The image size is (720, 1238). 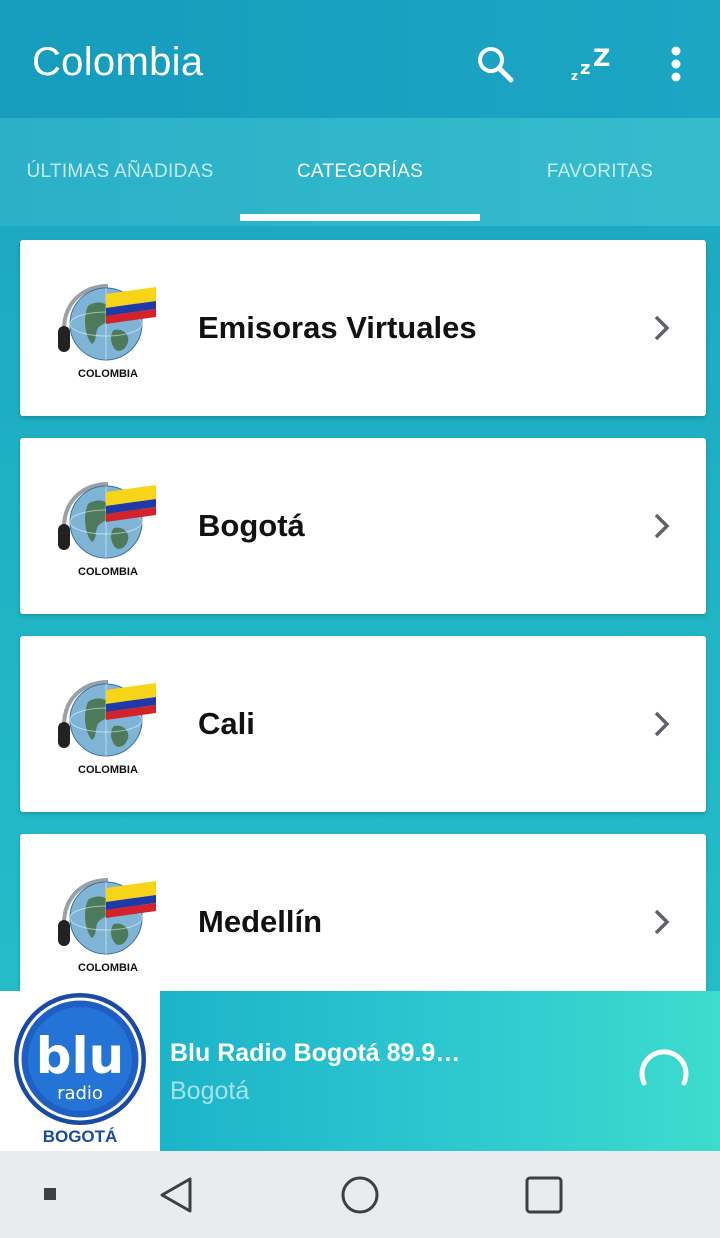 What do you see at coordinates (337, 327) in the screenshot?
I see `category-title: Emisoras Virtuales` at bounding box center [337, 327].